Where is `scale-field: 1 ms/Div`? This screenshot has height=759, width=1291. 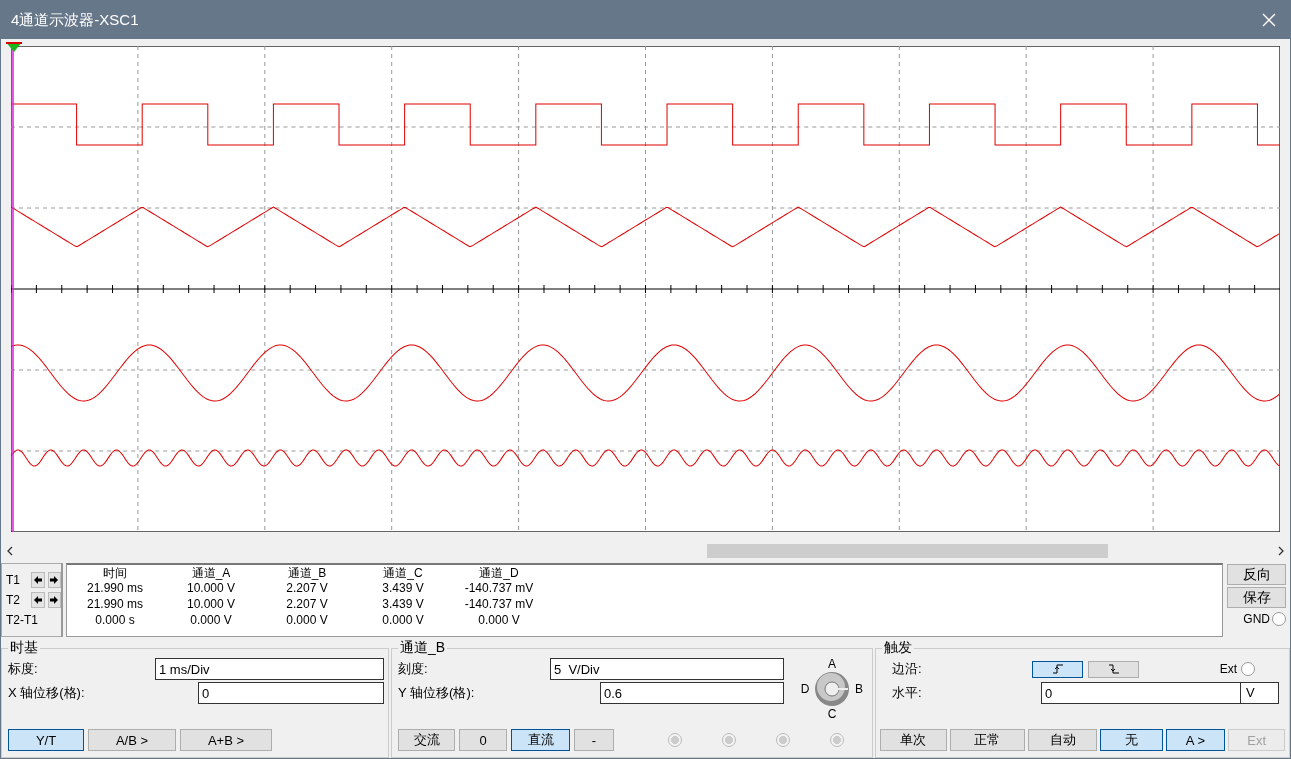 scale-field: 1 ms/Div is located at coordinates (269, 669).